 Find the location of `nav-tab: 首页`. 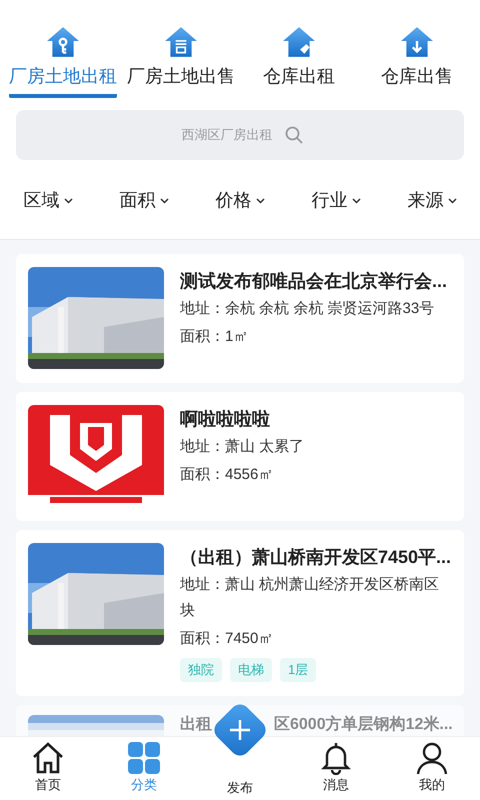

nav-tab: 首页 is located at coordinates (48, 768).